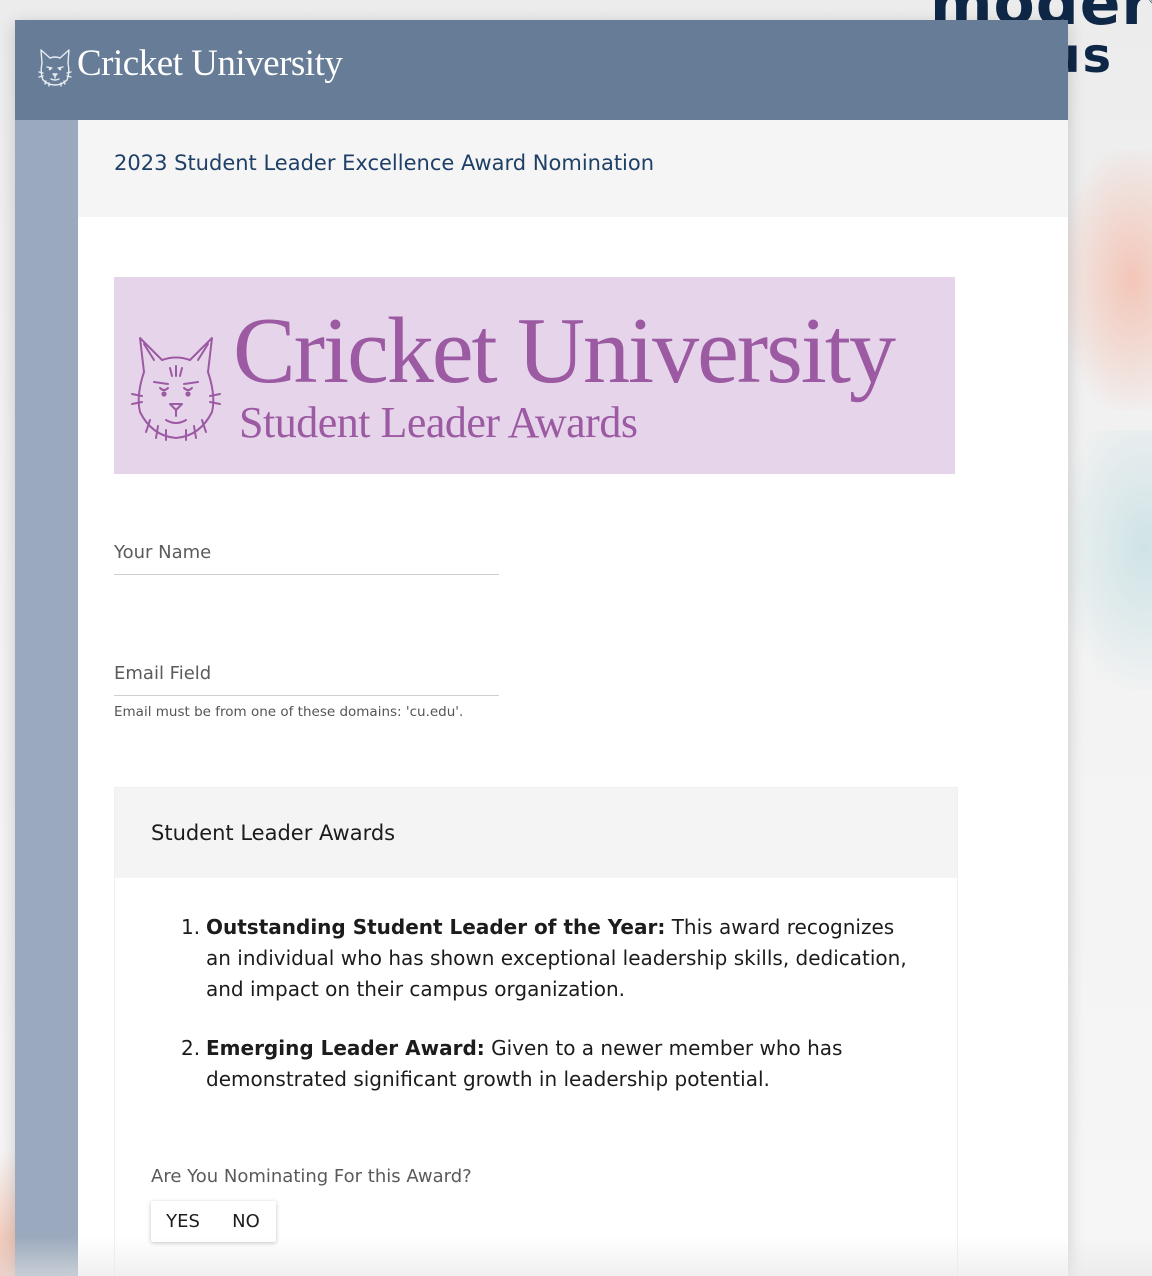 The image size is (1152, 1276). I want to click on card-title: Student Leader Awards, so click(273, 833).